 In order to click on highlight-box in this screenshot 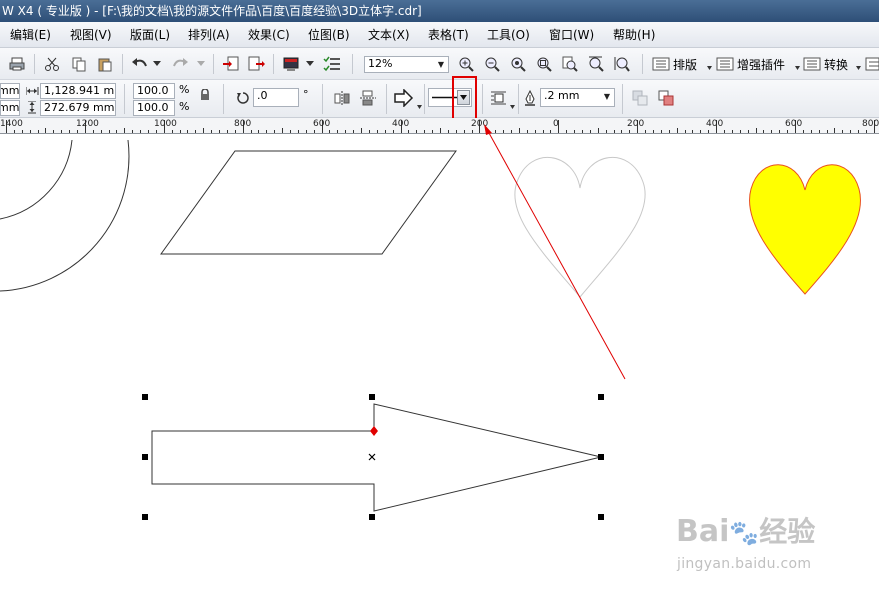, I will do `click(464, 99)`.